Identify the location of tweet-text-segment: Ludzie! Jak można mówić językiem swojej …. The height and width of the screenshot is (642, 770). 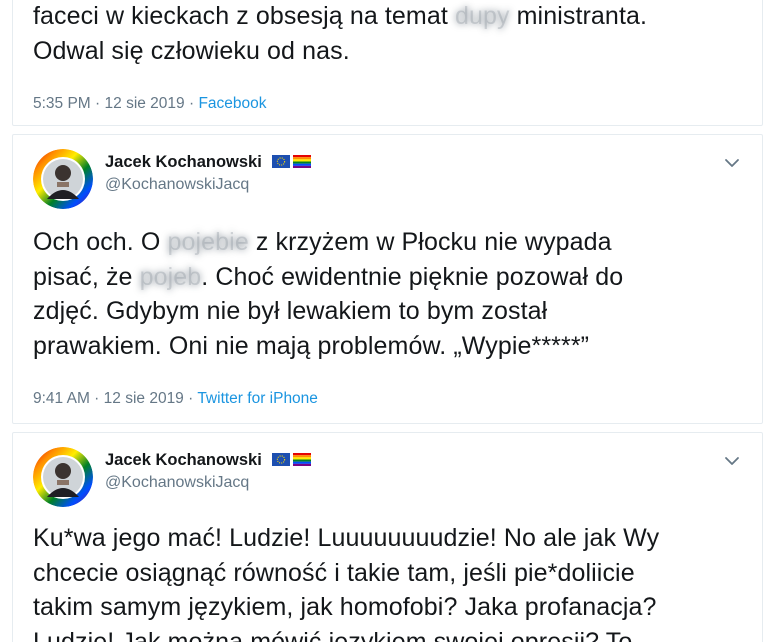
(333, 634).